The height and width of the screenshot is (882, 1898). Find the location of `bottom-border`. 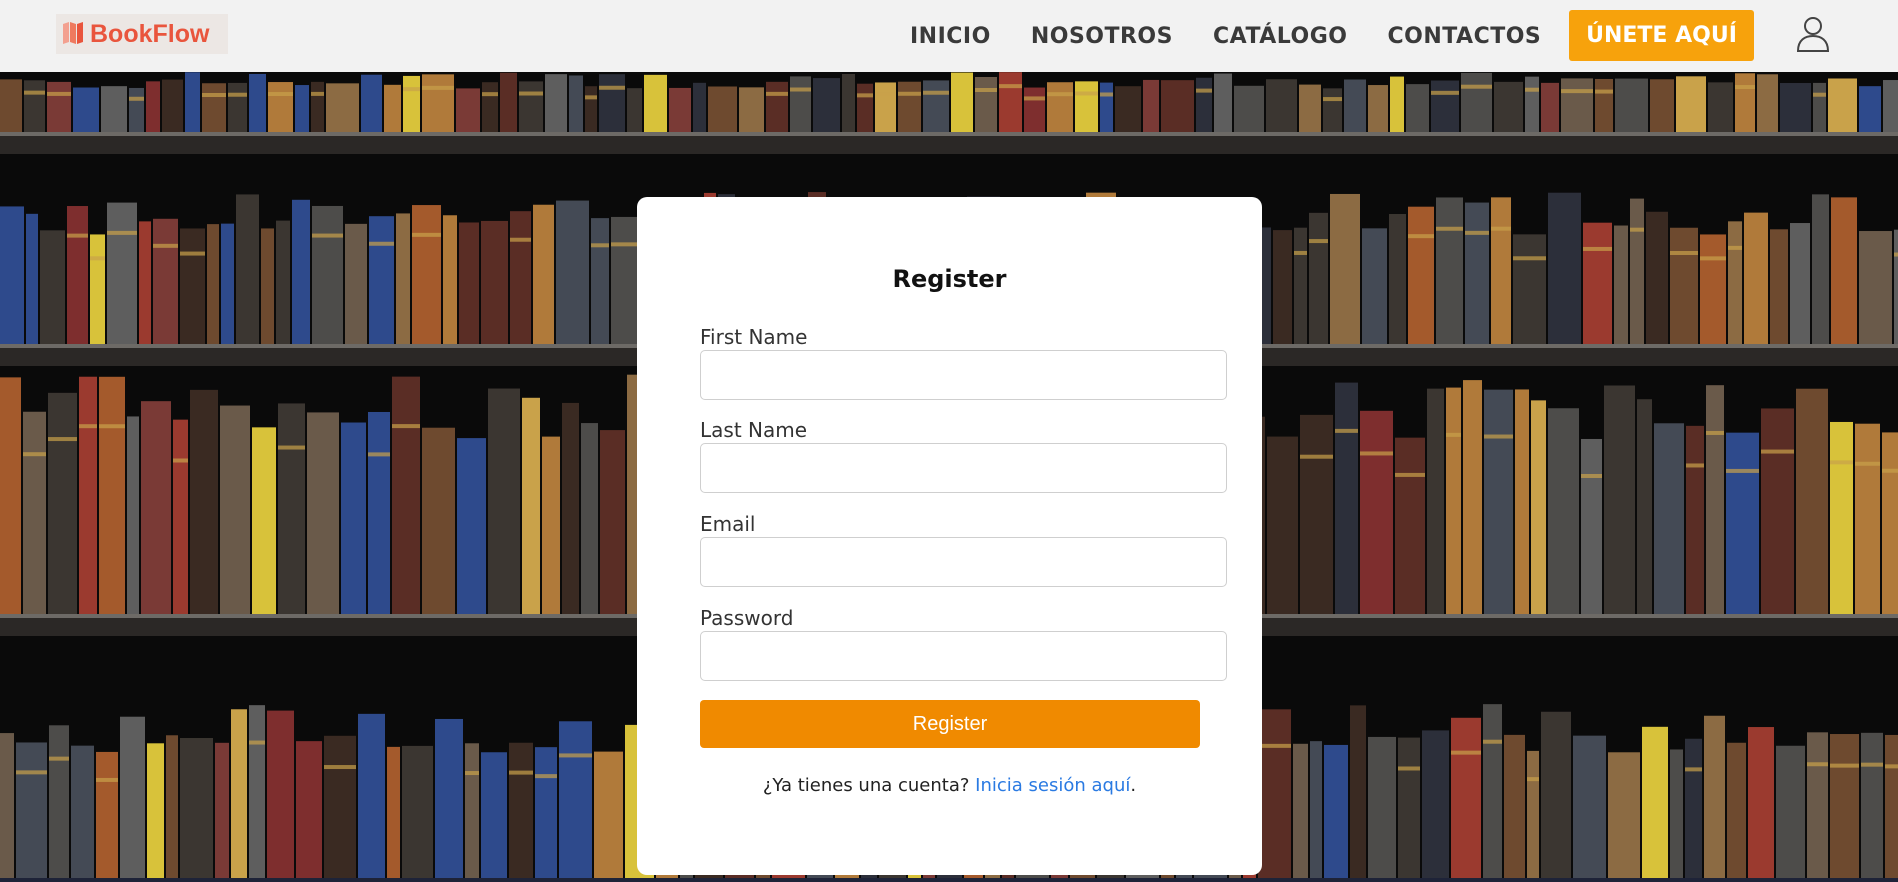

bottom-border is located at coordinates (949, 880).